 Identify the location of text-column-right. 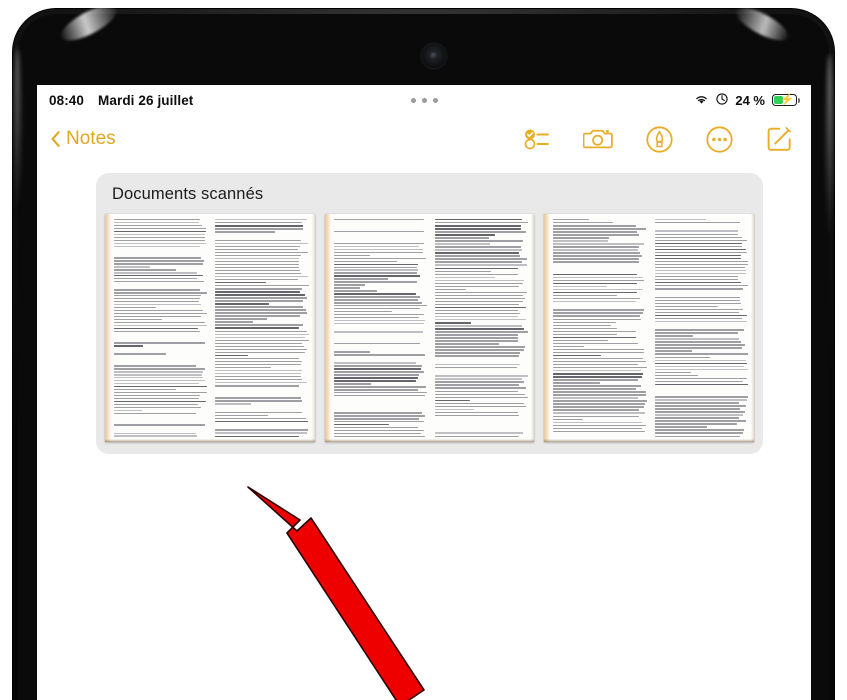
(482, 328).